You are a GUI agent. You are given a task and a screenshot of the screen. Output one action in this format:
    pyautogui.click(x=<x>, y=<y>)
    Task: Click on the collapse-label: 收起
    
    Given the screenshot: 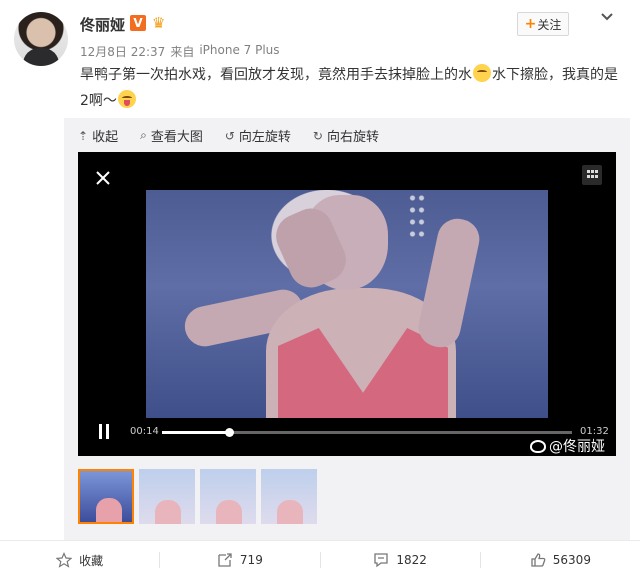 What is the action you would take?
    pyautogui.click(x=105, y=137)
    